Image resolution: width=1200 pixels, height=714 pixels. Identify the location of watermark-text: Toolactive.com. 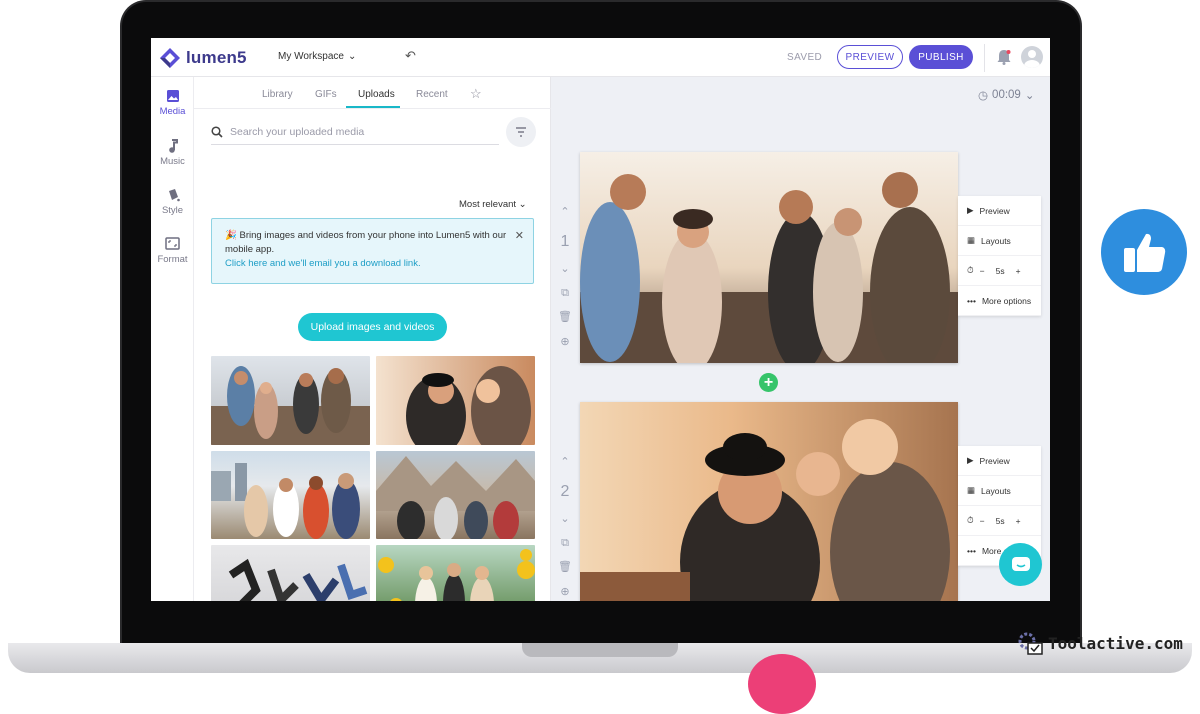
(1115, 643).